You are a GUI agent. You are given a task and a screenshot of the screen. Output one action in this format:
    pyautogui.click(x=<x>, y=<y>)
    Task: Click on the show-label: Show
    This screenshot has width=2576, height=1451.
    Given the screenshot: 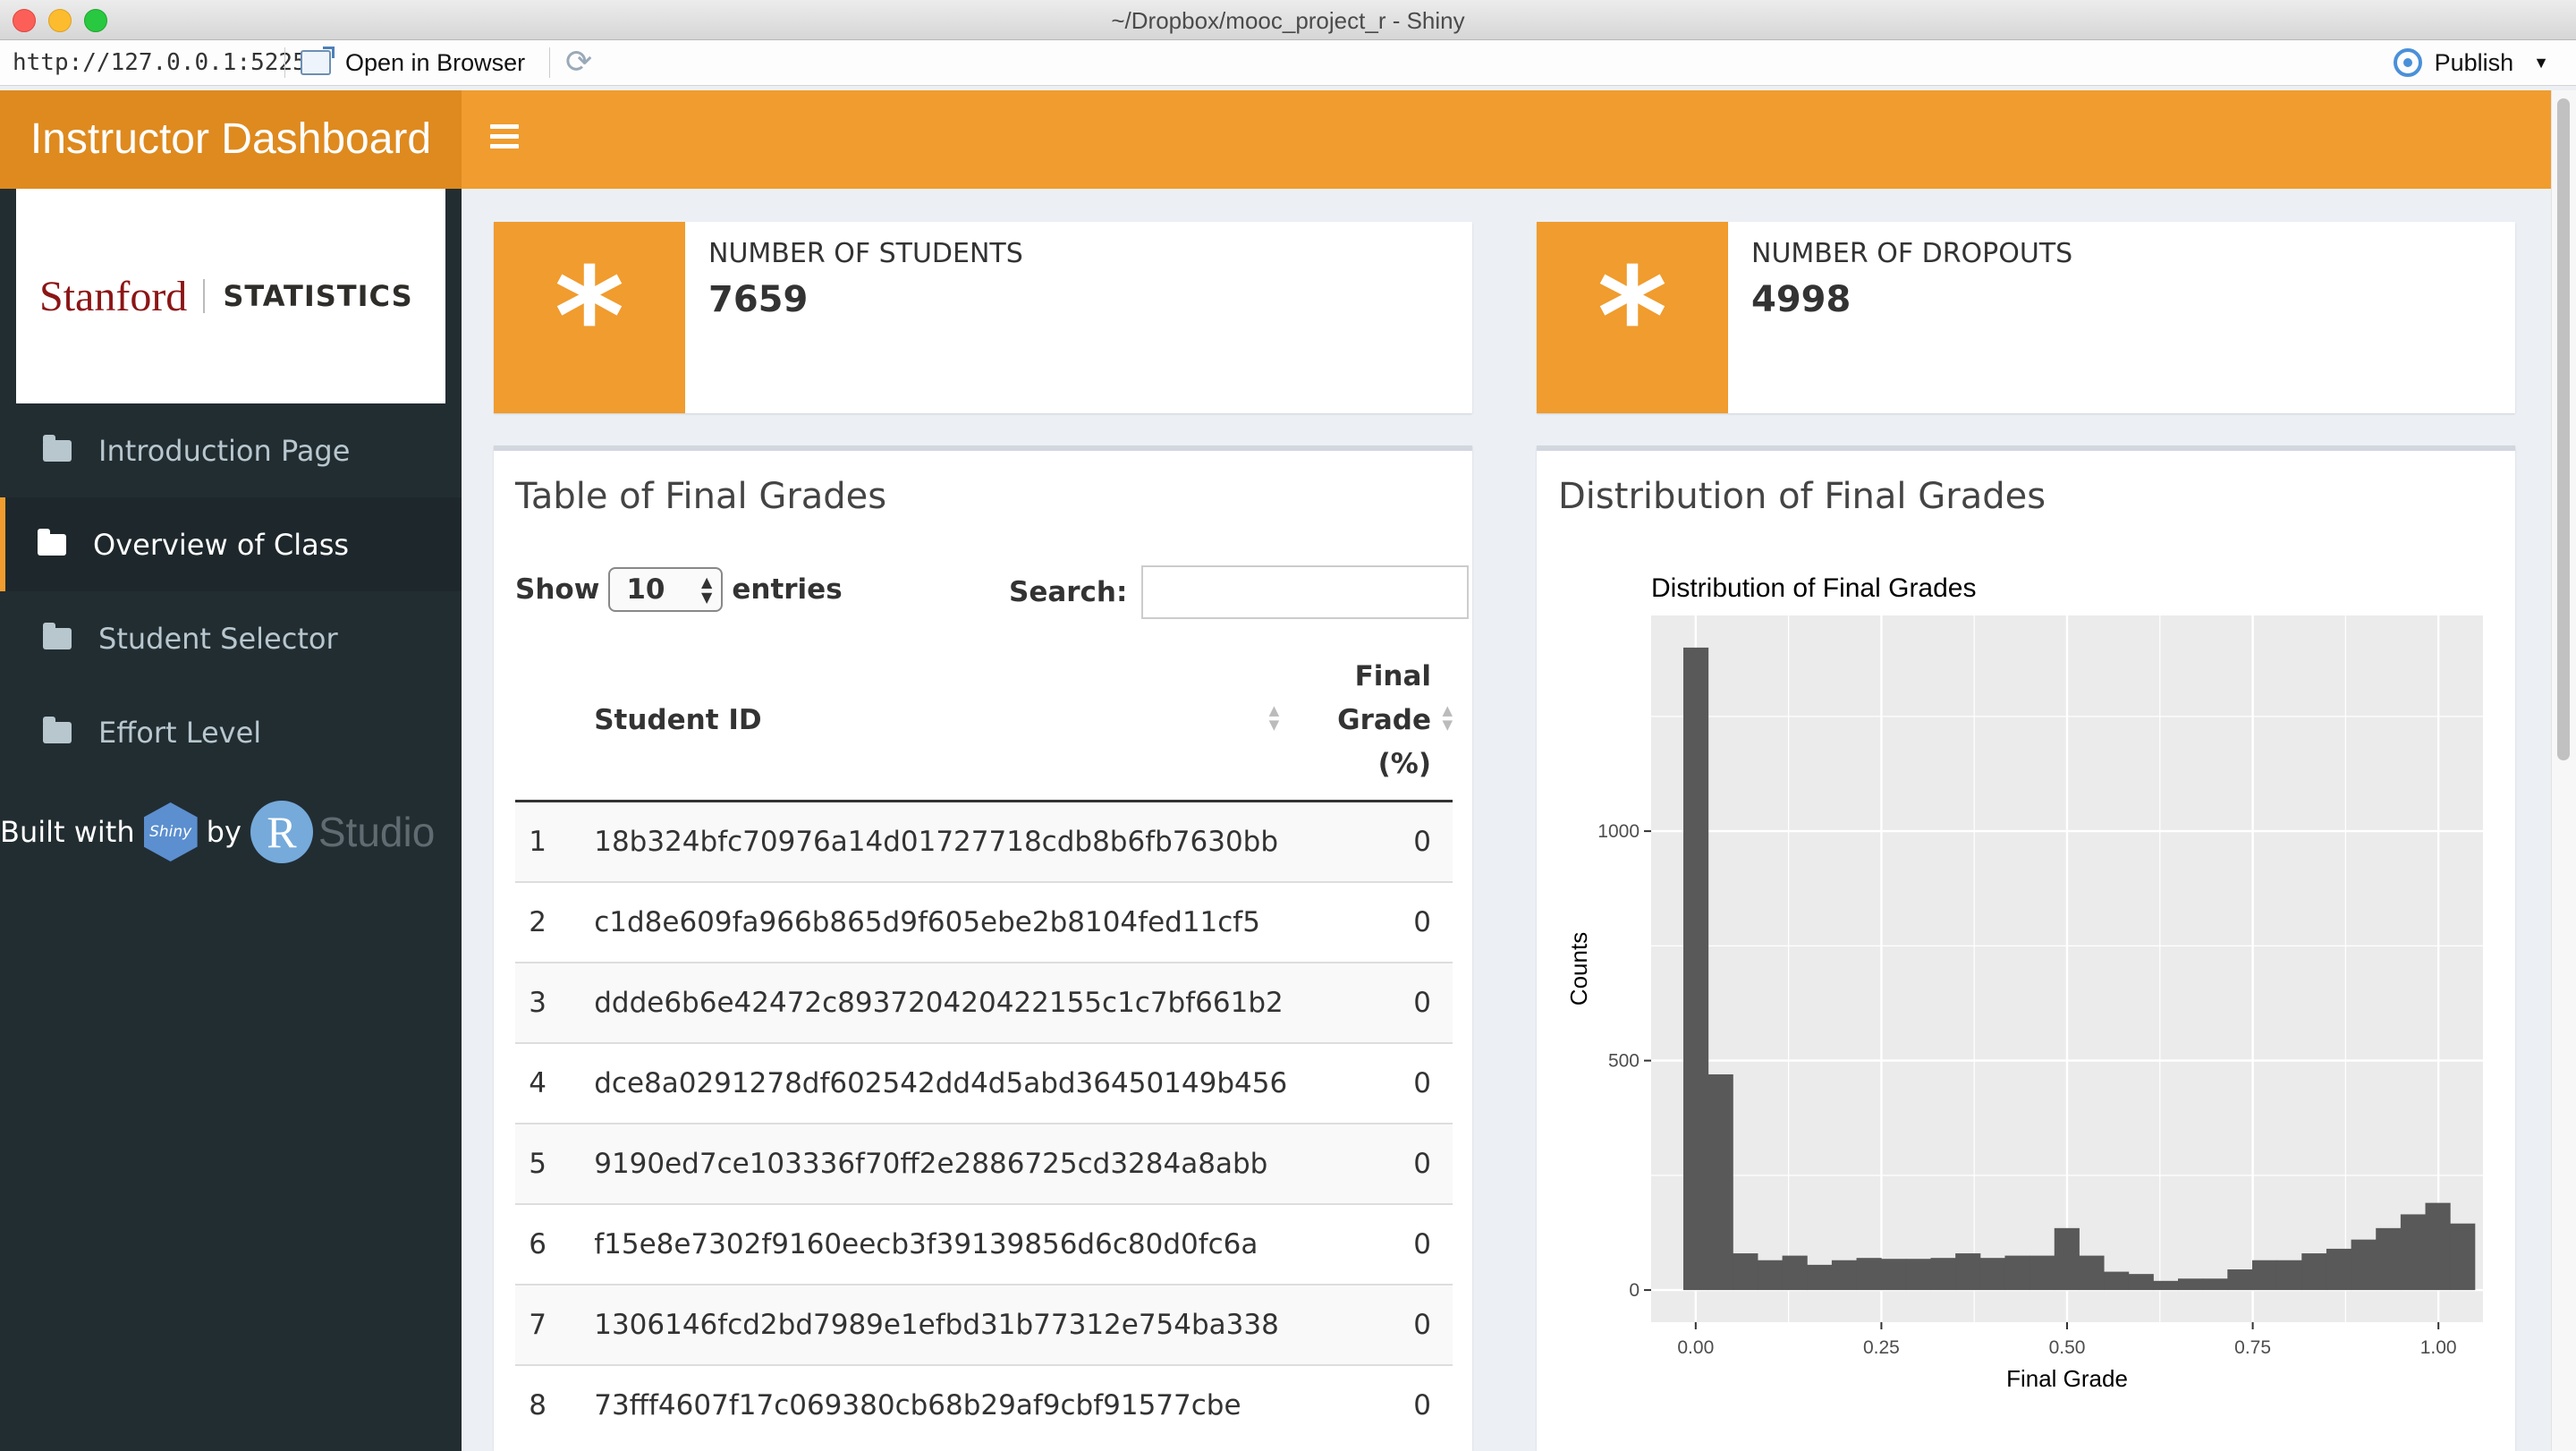 What is the action you would take?
    pyautogui.click(x=557, y=589)
    